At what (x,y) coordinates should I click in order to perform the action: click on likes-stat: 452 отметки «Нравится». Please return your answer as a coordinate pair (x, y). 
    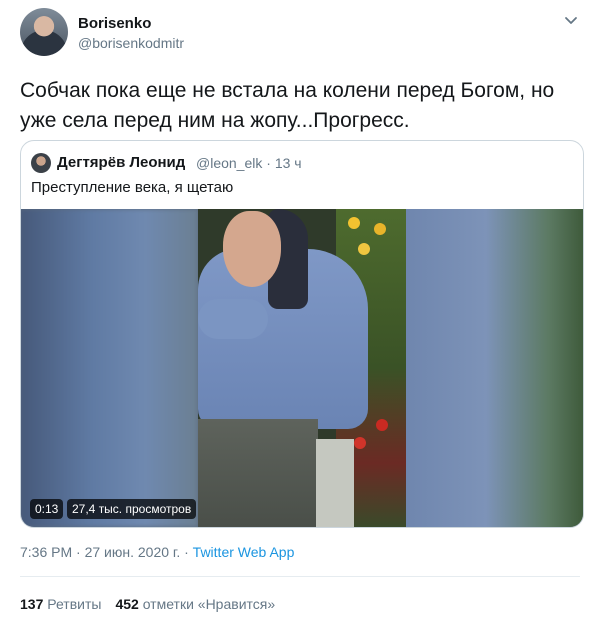
    Looking at the image, I should click on (195, 604).